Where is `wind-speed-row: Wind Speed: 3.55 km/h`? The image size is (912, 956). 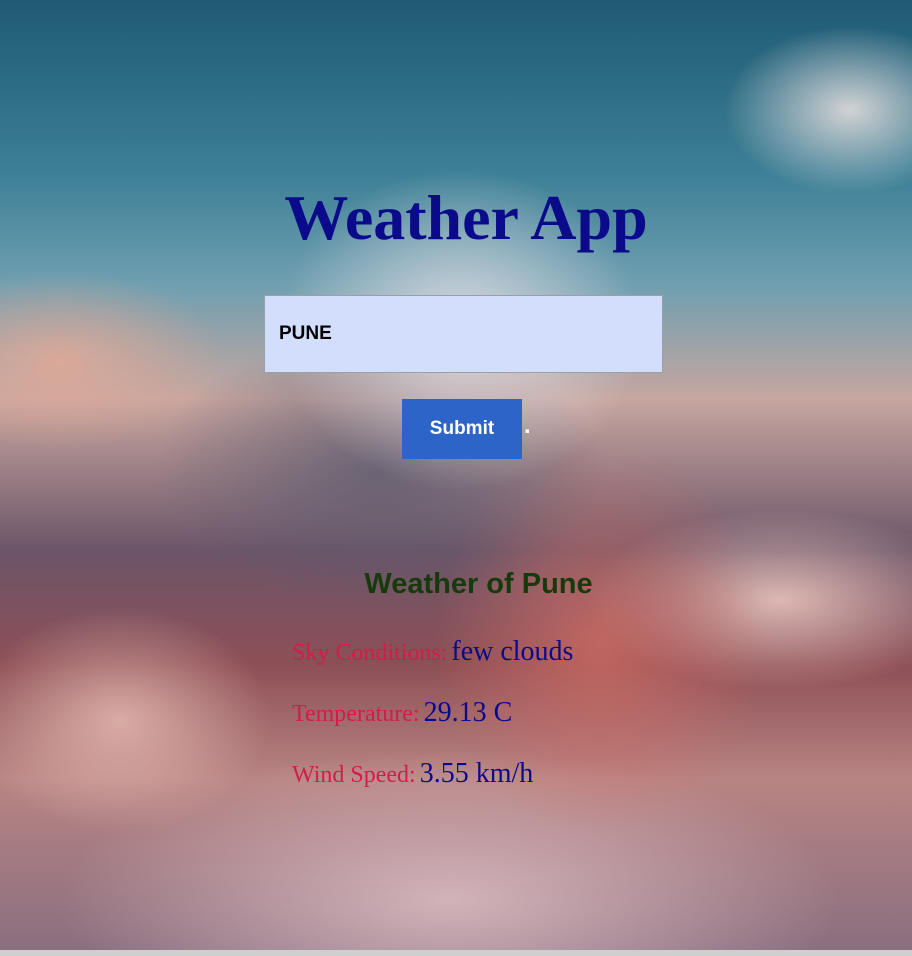
wind-speed-row: Wind Speed: 3.55 km/h is located at coordinates (412, 774).